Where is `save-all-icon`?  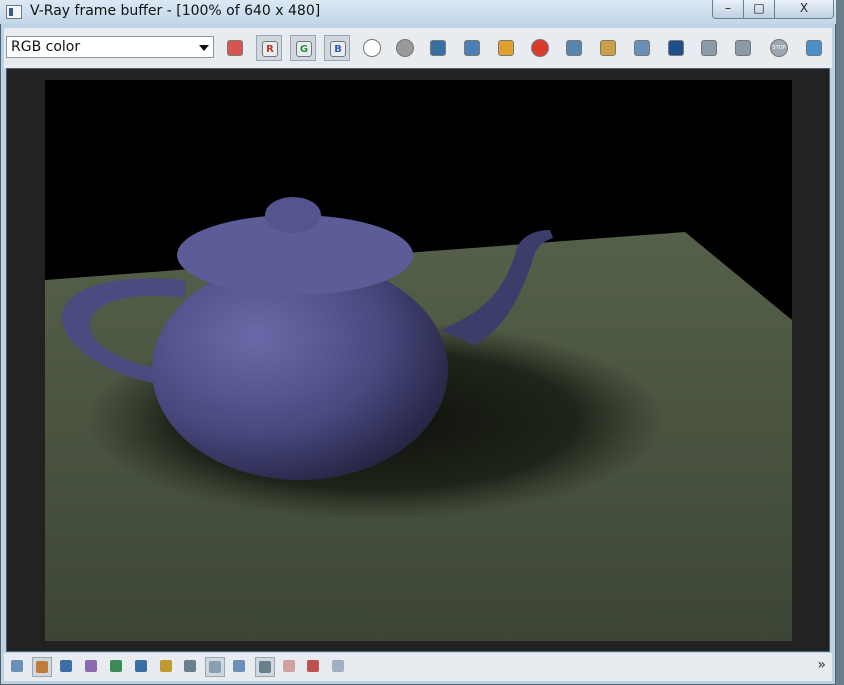 save-all-icon is located at coordinates (472, 48).